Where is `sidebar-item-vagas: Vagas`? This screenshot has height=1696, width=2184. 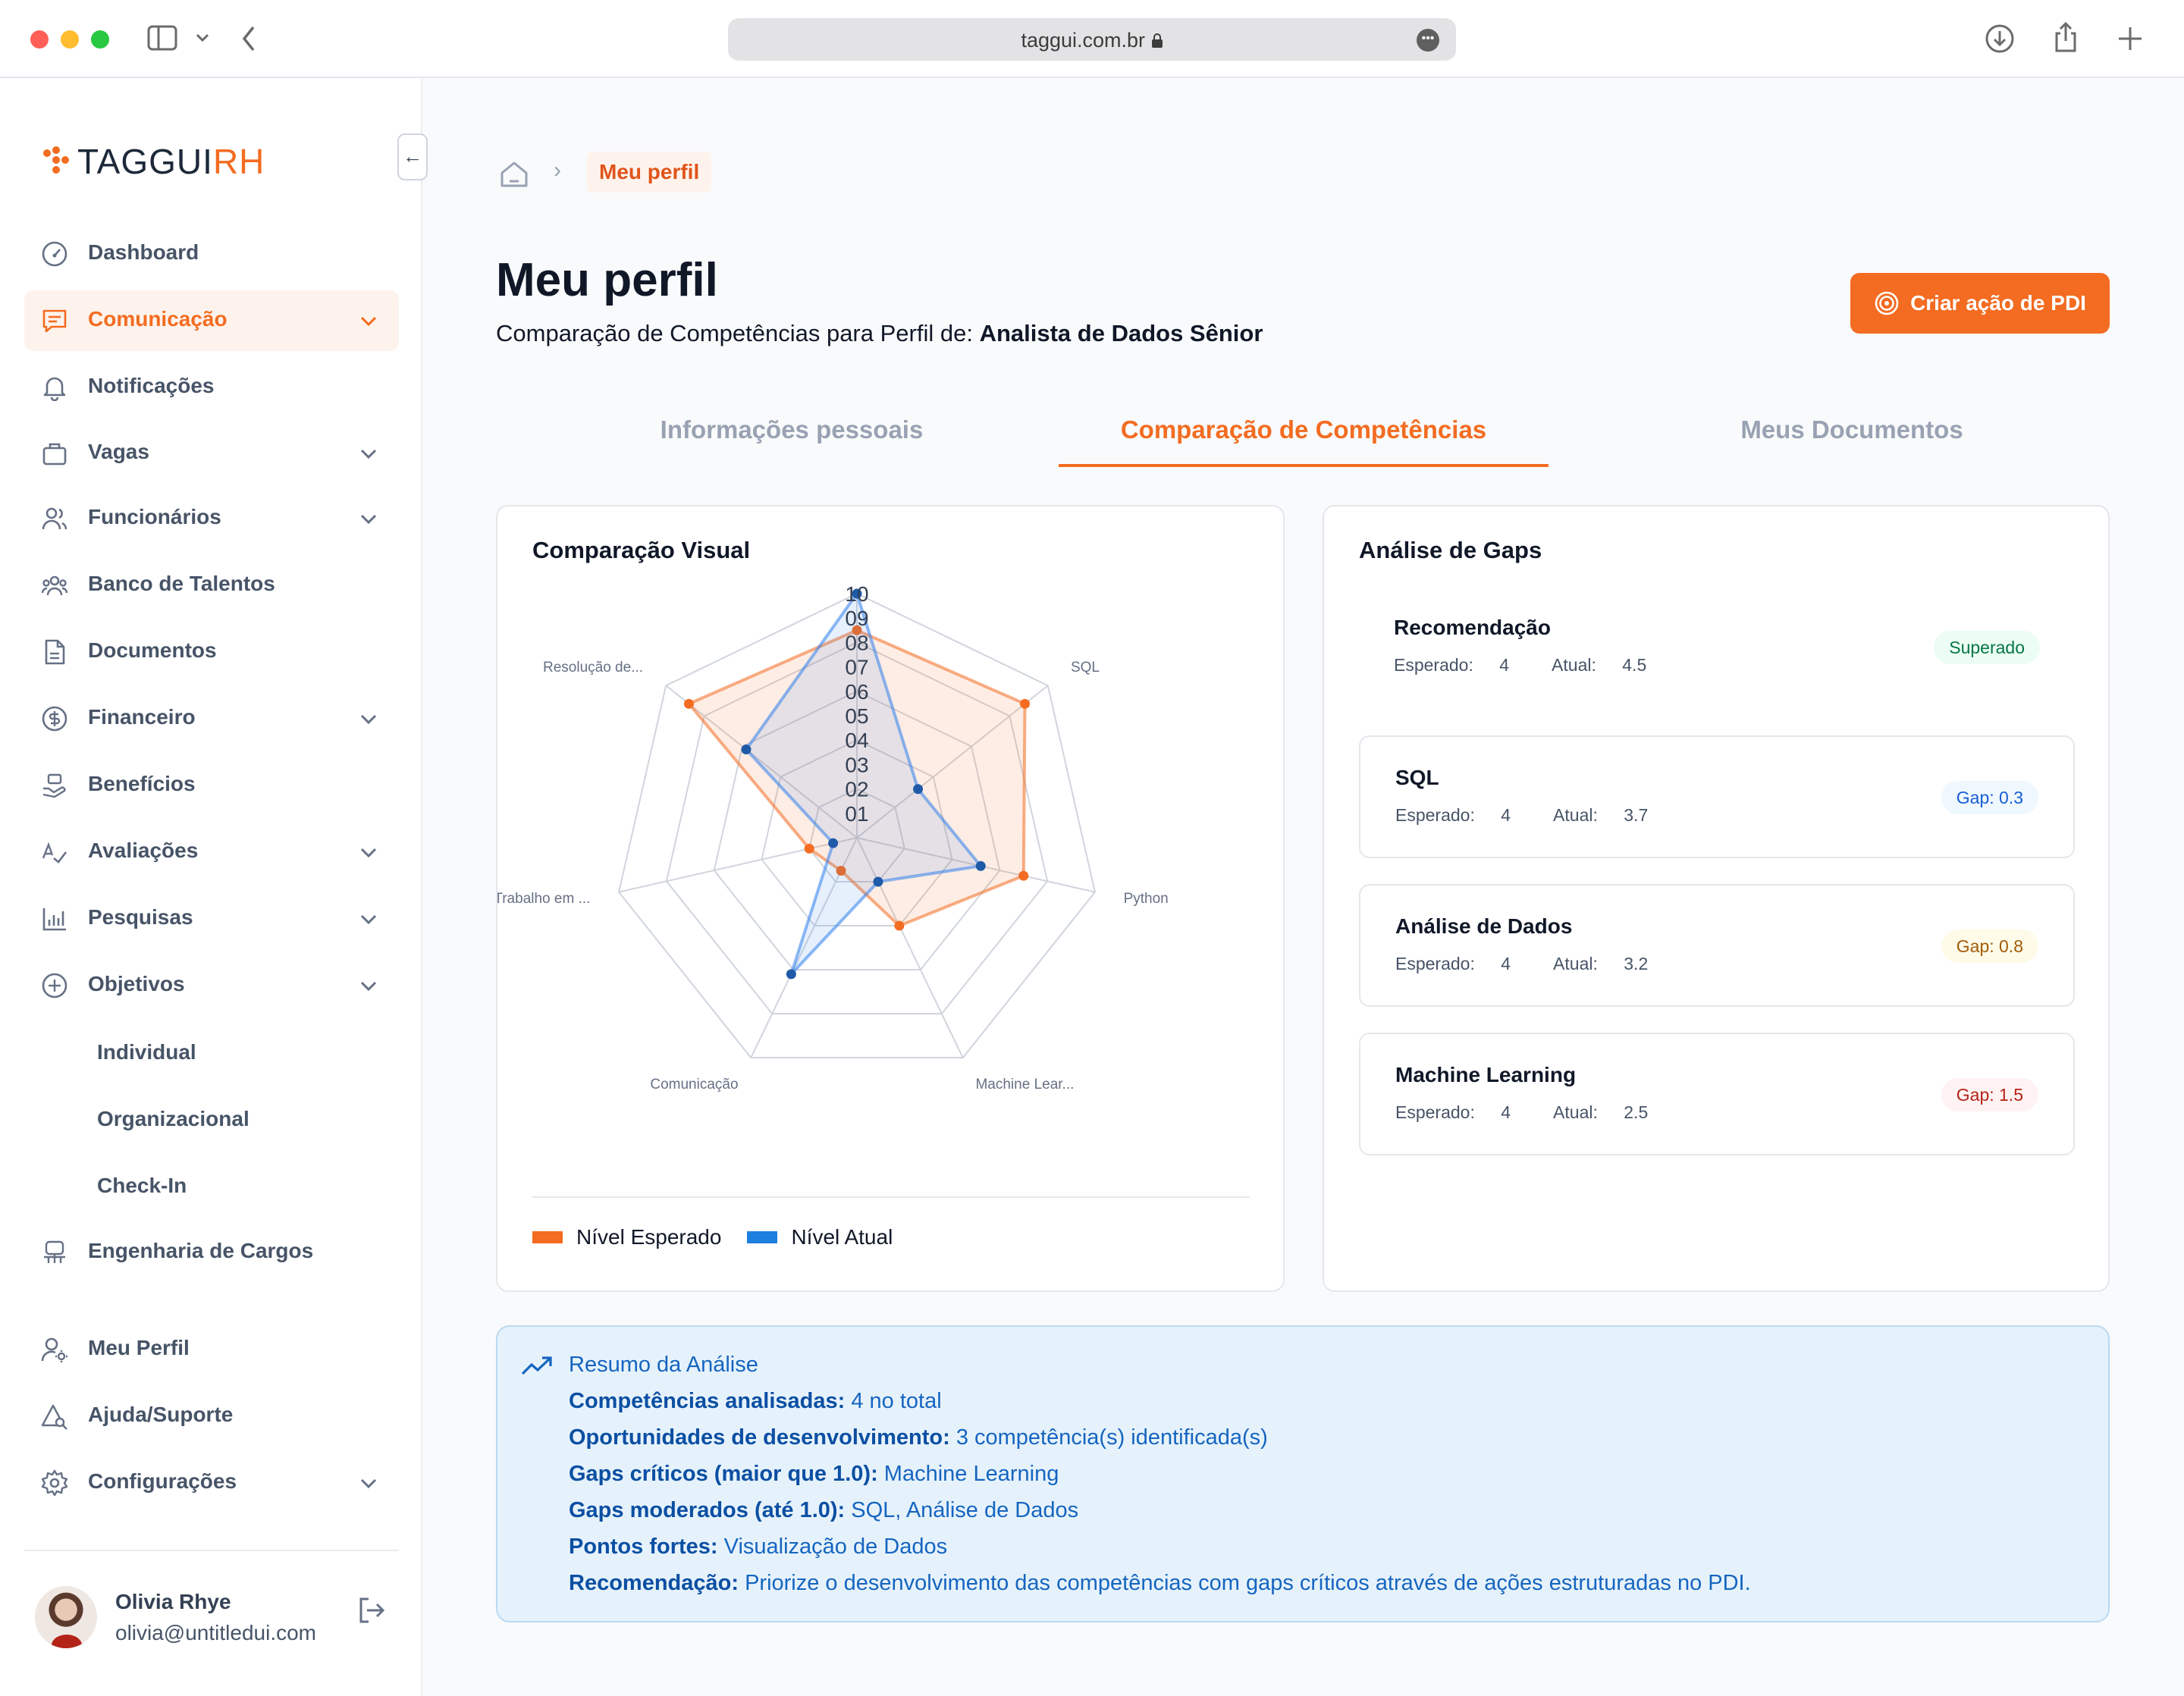 sidebar-item-vagas: Vagas is located at coordinates (211, 453).